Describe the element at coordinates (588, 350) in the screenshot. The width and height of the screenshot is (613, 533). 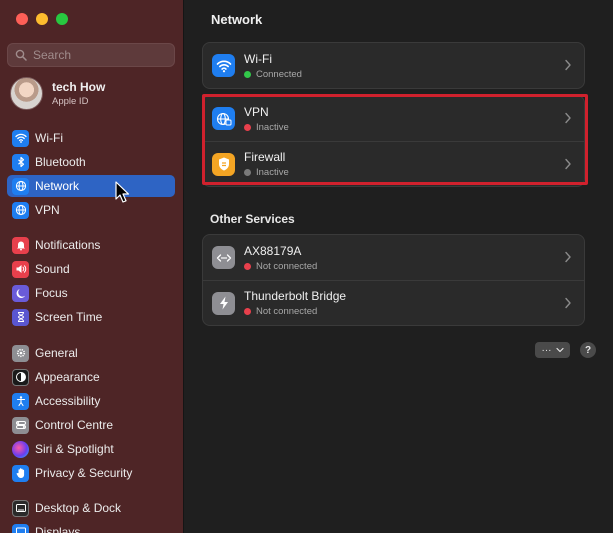
I see `help-button: ?` at that location.